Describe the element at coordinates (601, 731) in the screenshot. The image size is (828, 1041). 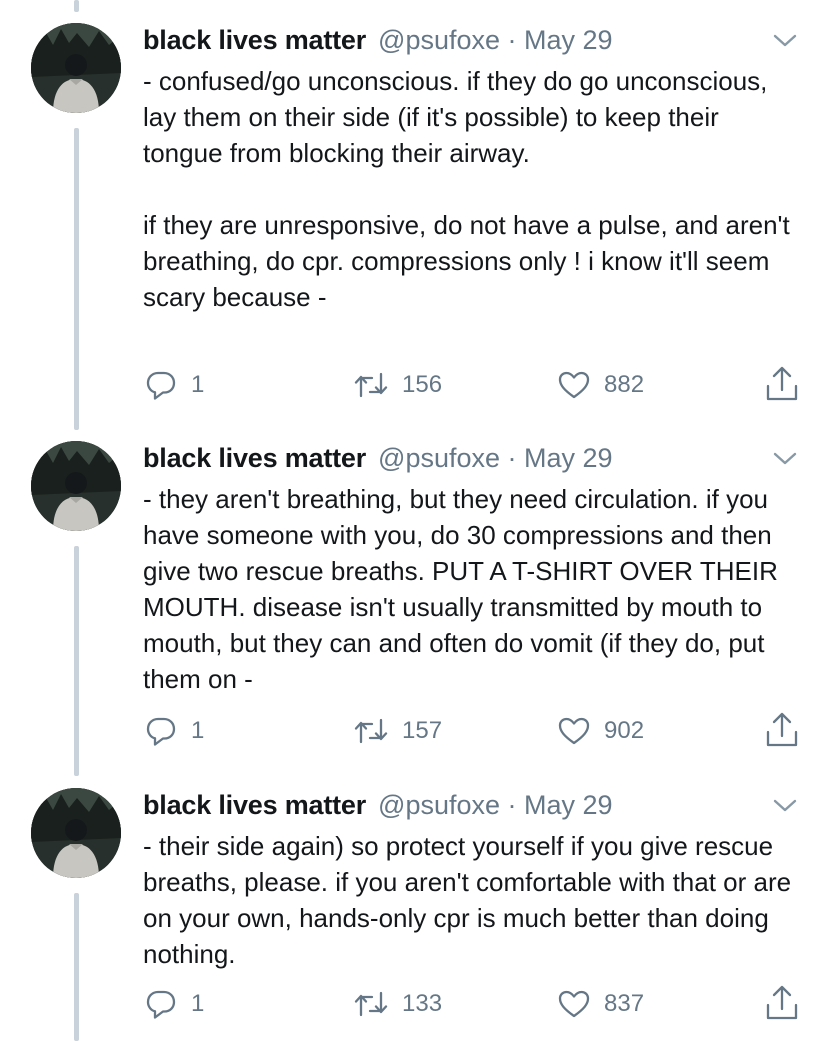
I see `like-button: 902` at that location.